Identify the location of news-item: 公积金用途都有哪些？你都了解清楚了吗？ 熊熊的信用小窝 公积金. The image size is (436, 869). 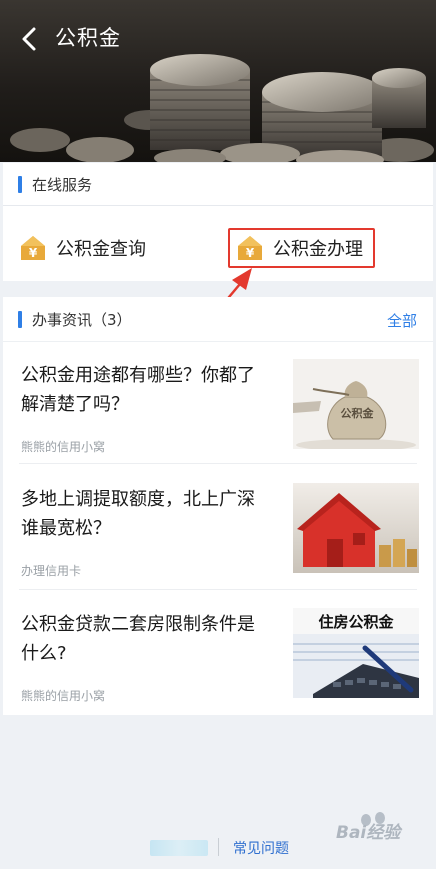
(219, 414).